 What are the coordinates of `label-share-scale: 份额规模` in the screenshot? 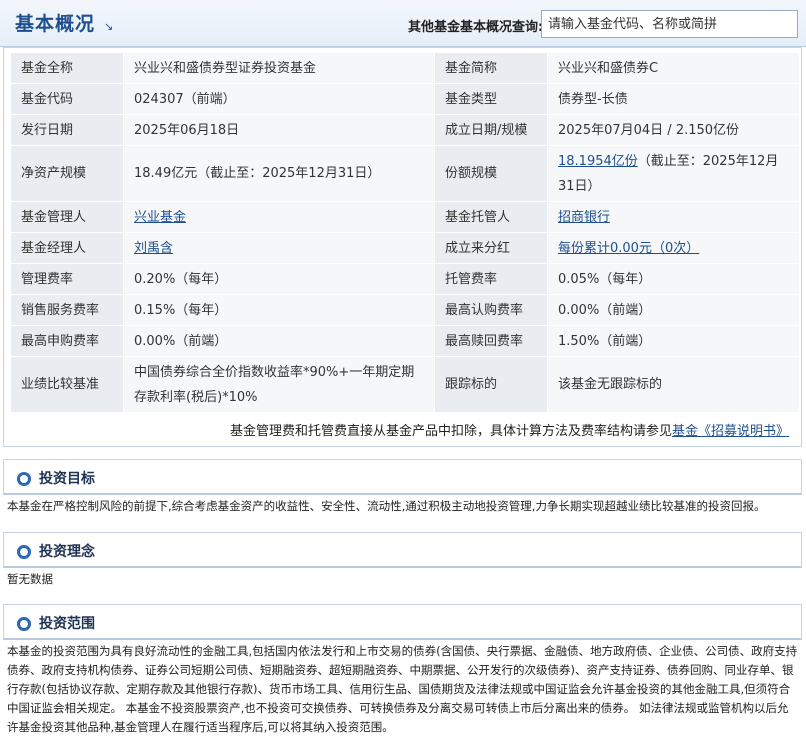 It's located at (491, 173).